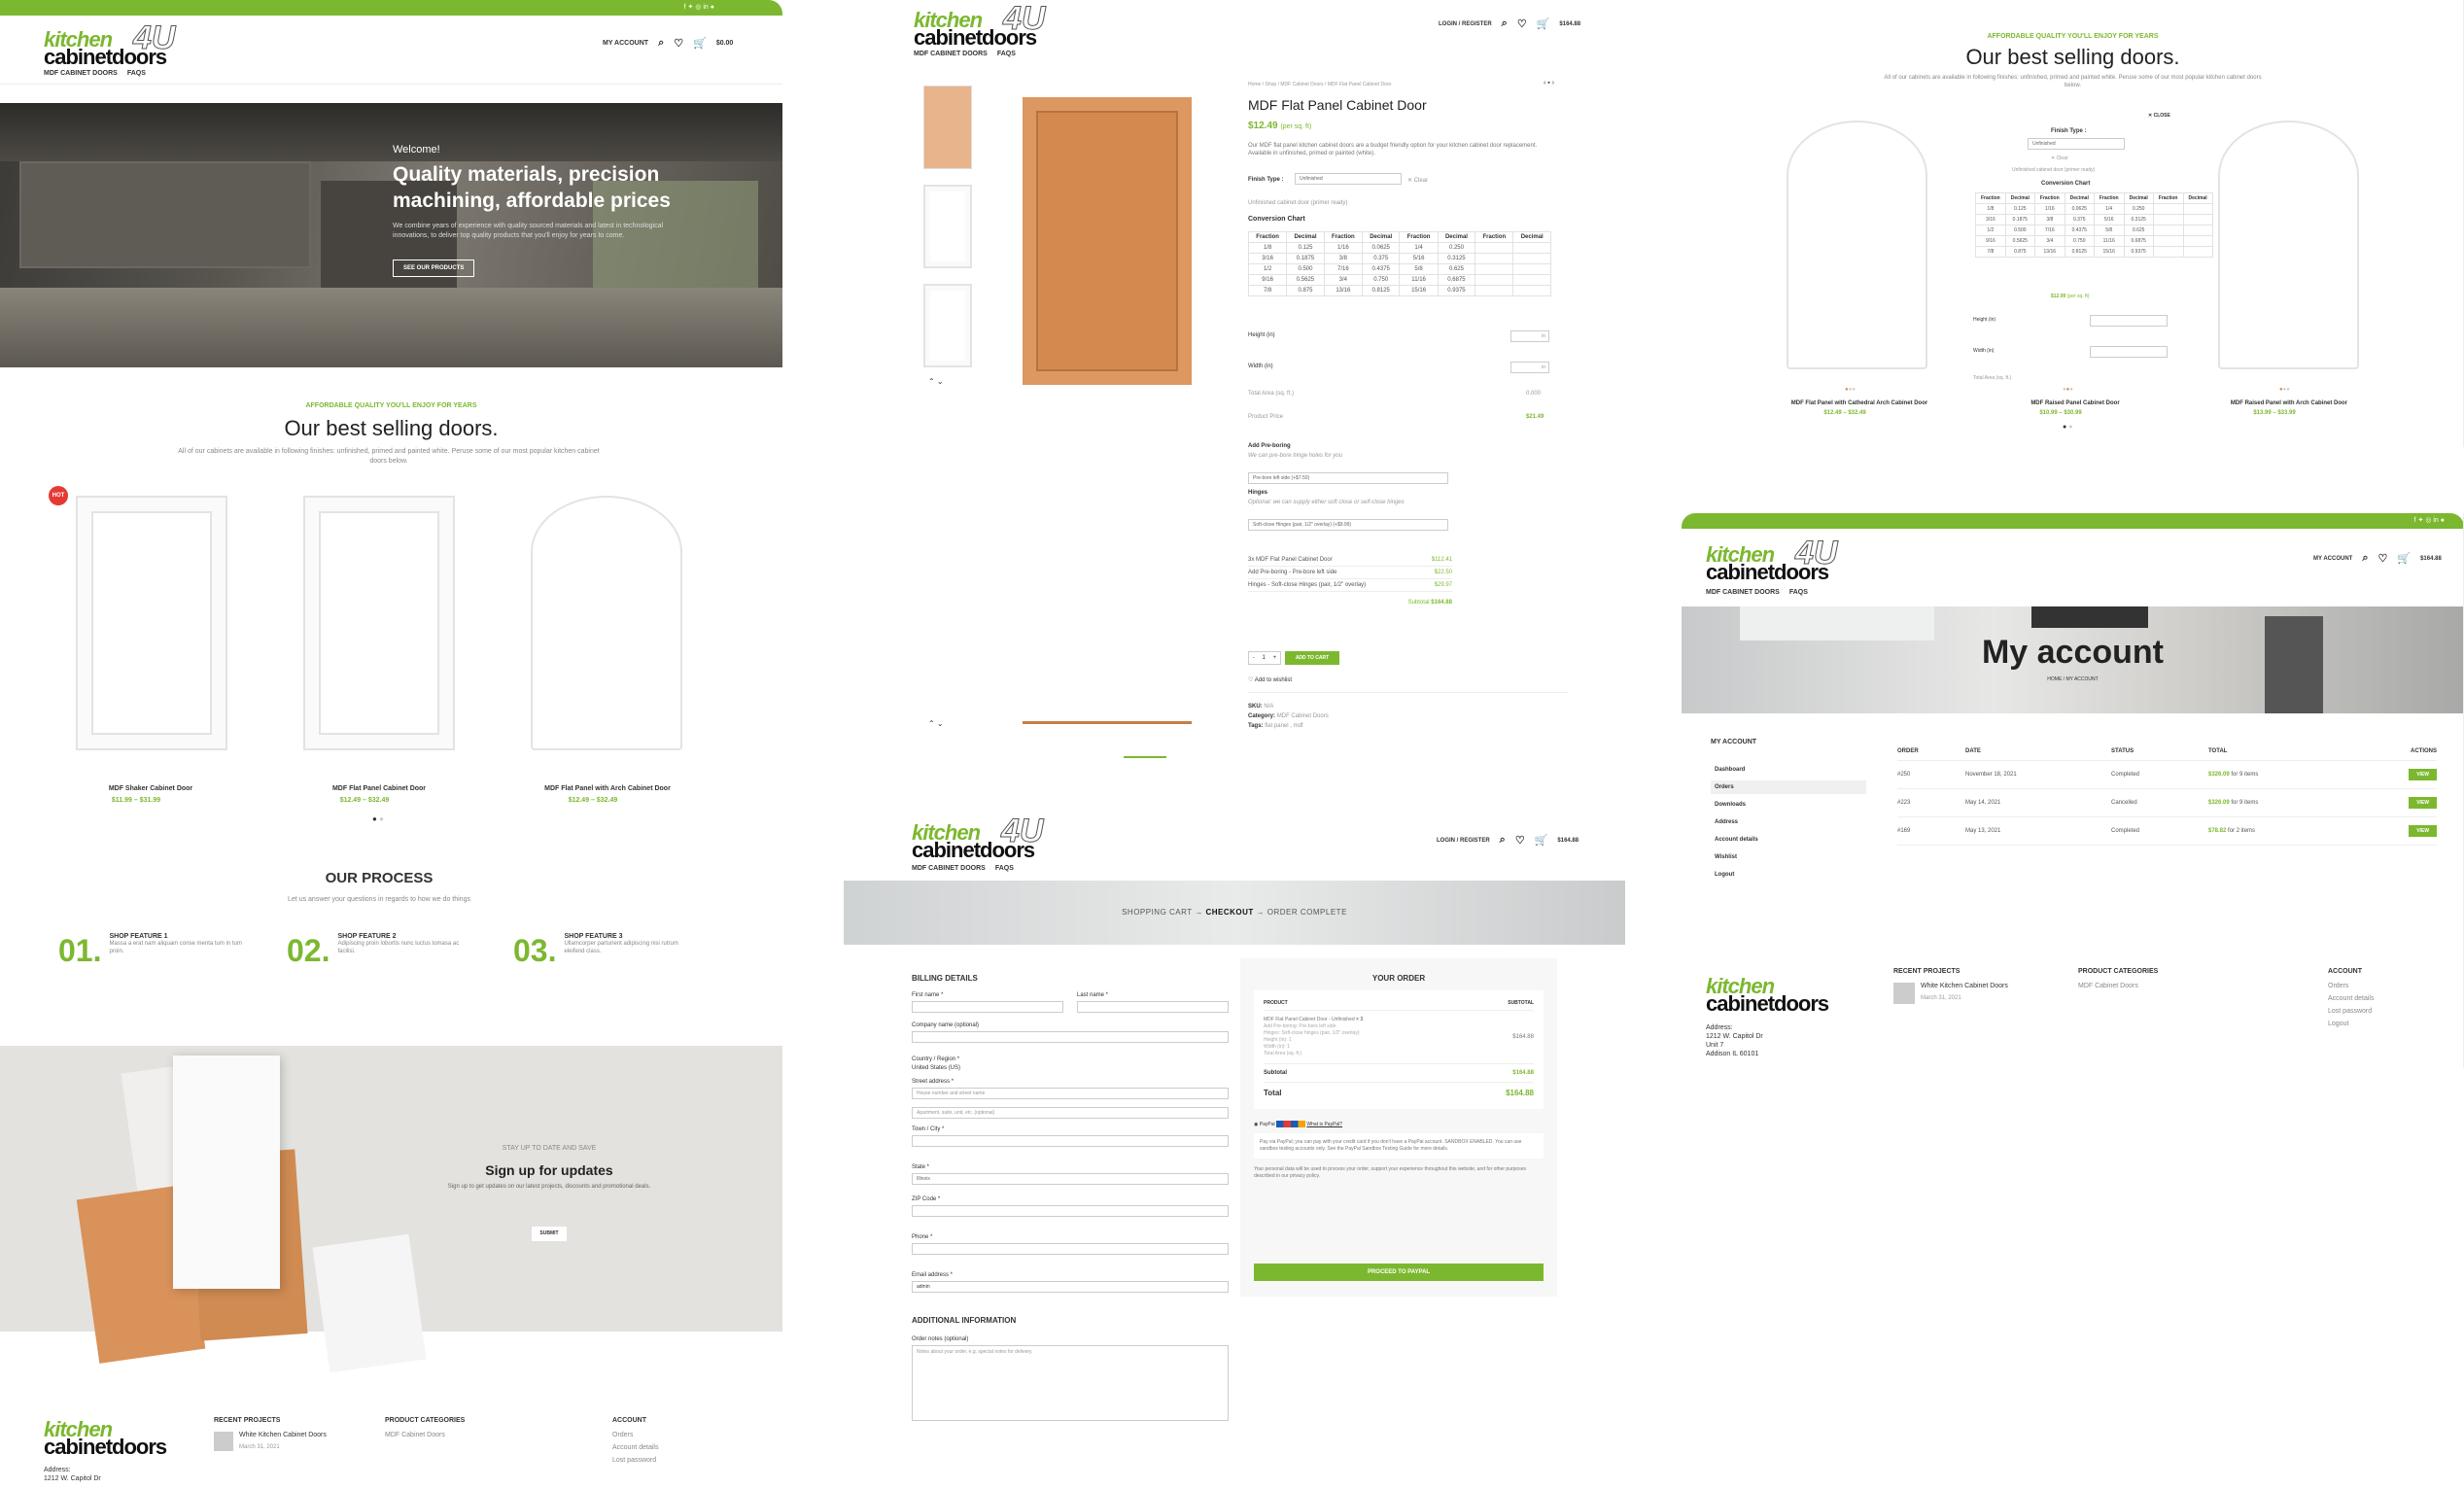  I want to click on width-input: in, so click(1529, 367).